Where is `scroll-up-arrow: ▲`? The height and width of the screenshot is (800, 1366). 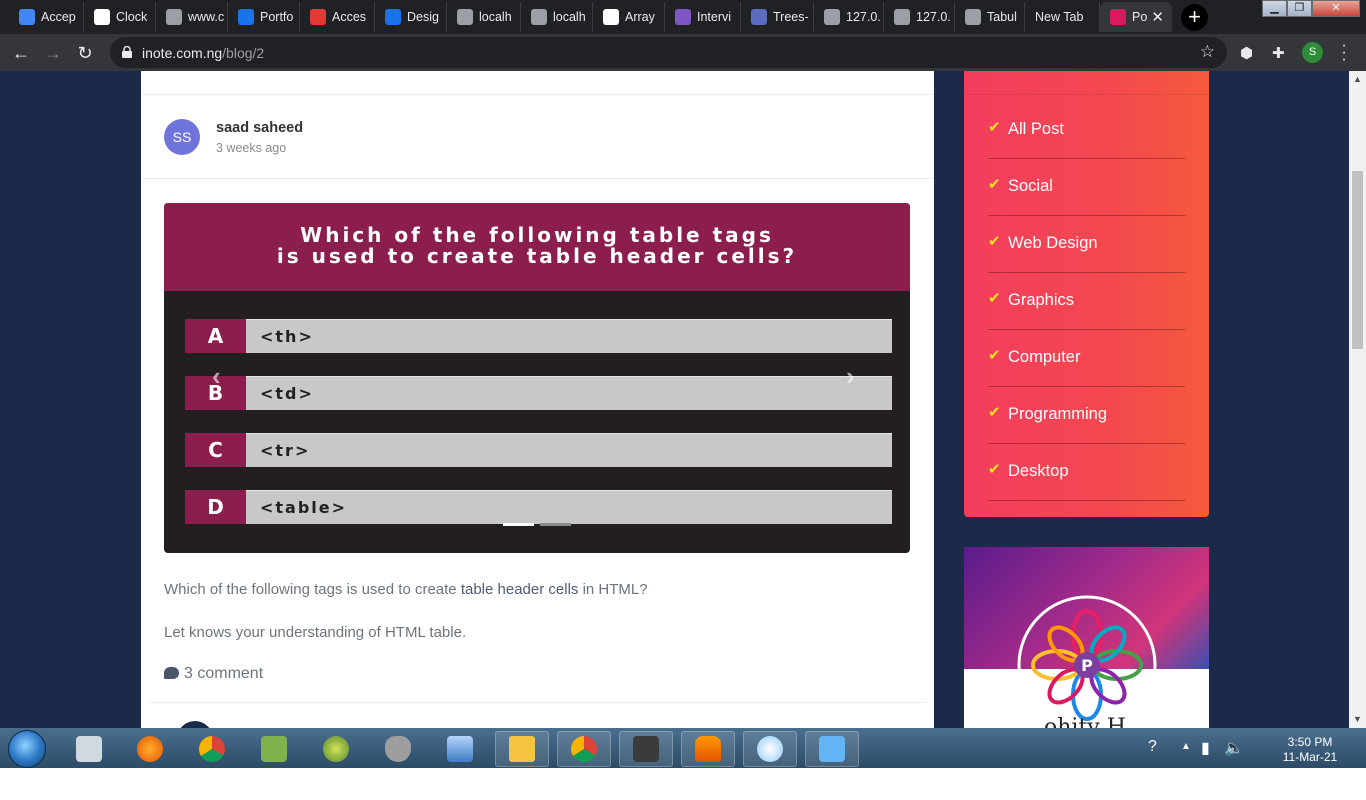
scroll-up-arrow: ▲ is located at coordinates (1357, 79).